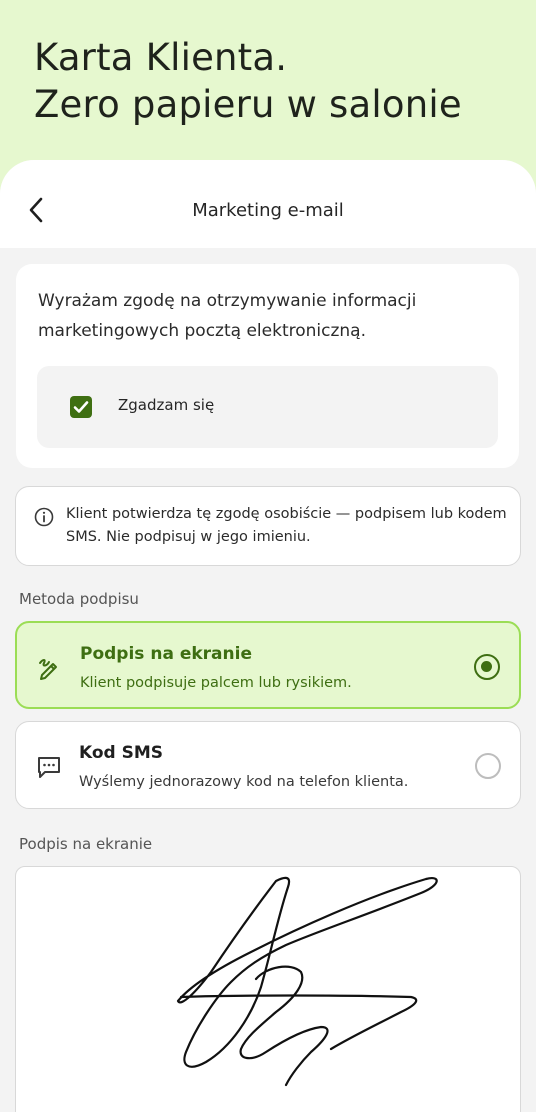 This screenshot has height=1112, width=536. What do you see at coordinates (48, 669) in the screenshot?
I see `pen-signature-icon` at bounding box center [48, 669].